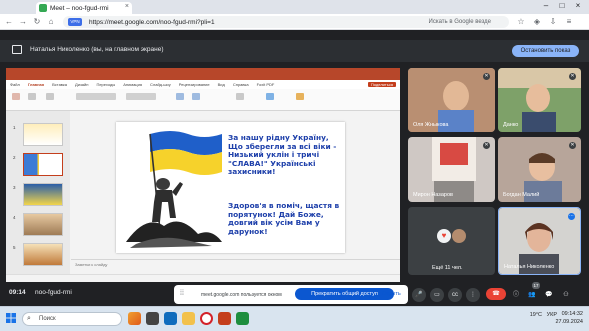  What do you see at coordinates (572, 314) in the screenshot?
I see `clock-time: 09:14:32` at bounding box center [572, 314].